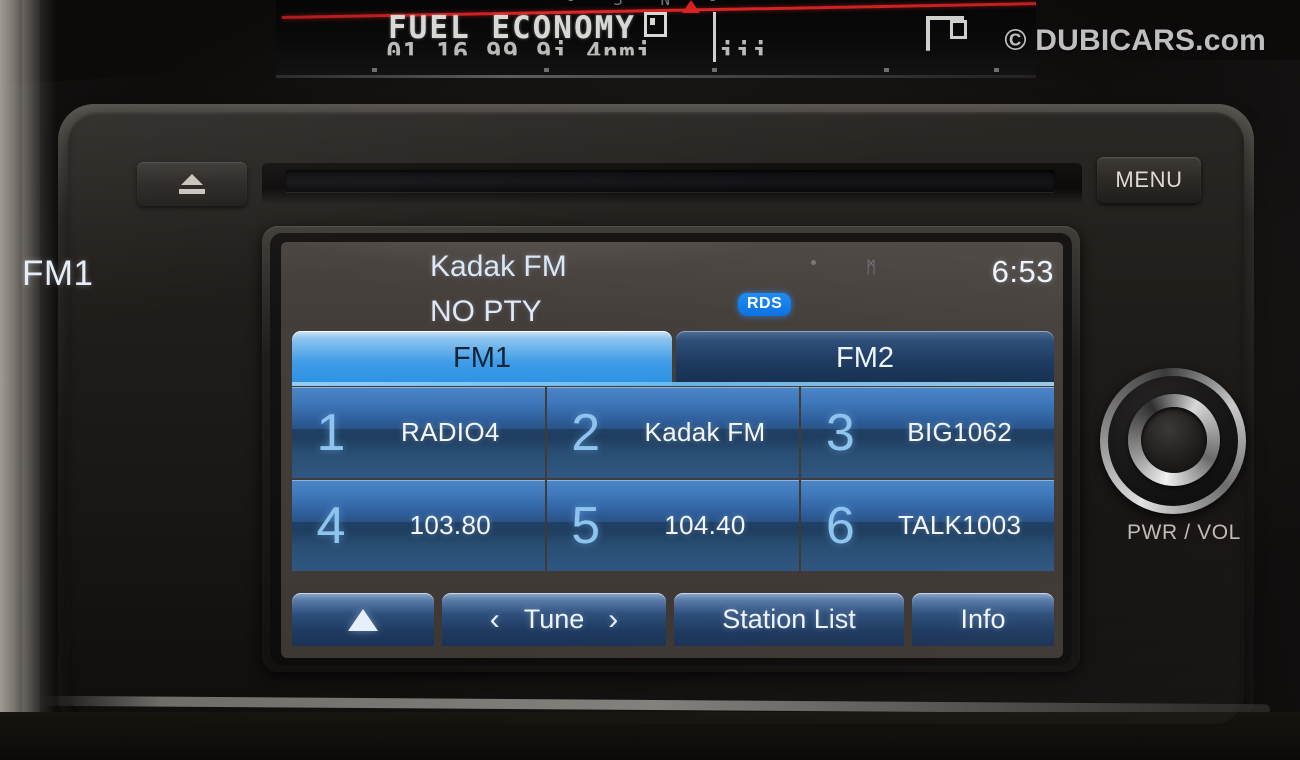 The width and height of the screenshot is (1300, 760). I want to click on cluster-subline: 01 16 99 9i 4nmi... iii, so click(578, 53).